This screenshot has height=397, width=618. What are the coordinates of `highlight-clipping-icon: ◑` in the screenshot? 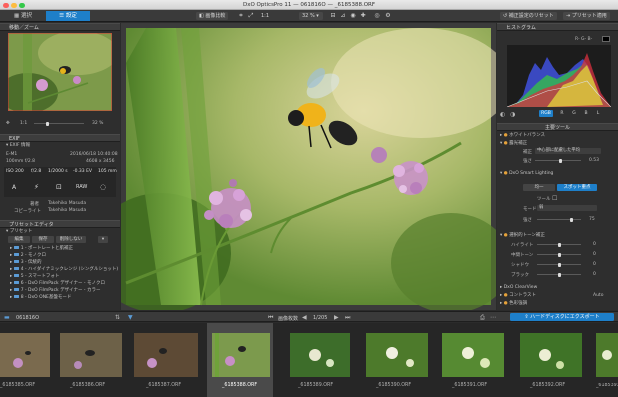 It's located at (512, 114).